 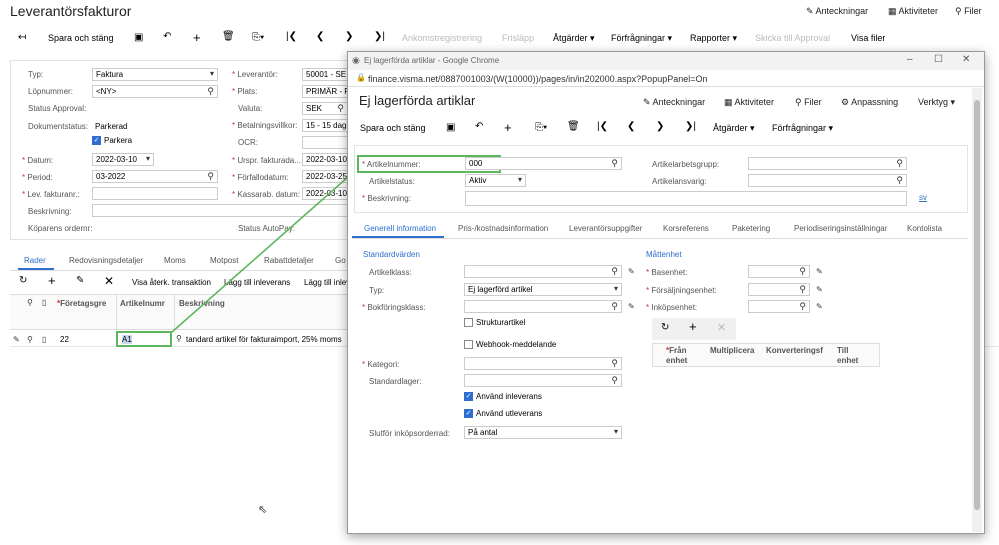 I want to click on class-input: ⚲, so click(x=543, y=271).